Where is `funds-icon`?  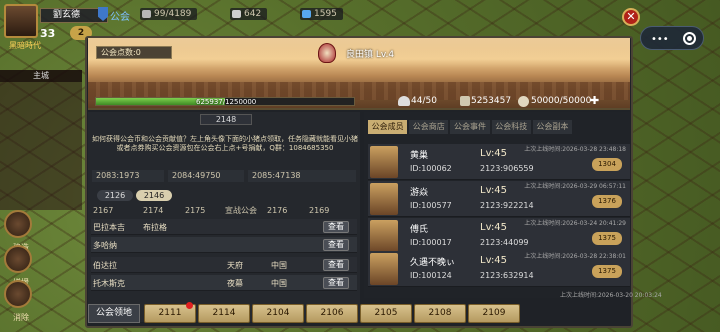
funds-icon is located at coordinates (465, 101).